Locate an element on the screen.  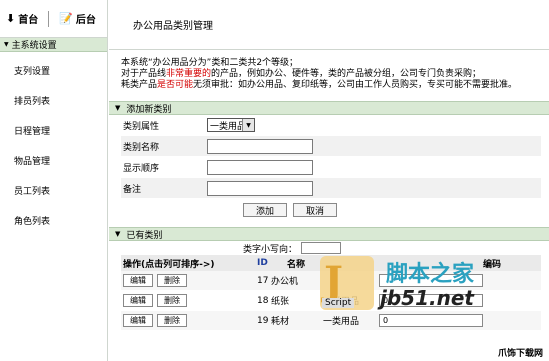
corner-watermark: 爪饰下载网 is located at coordinates (520, 354).